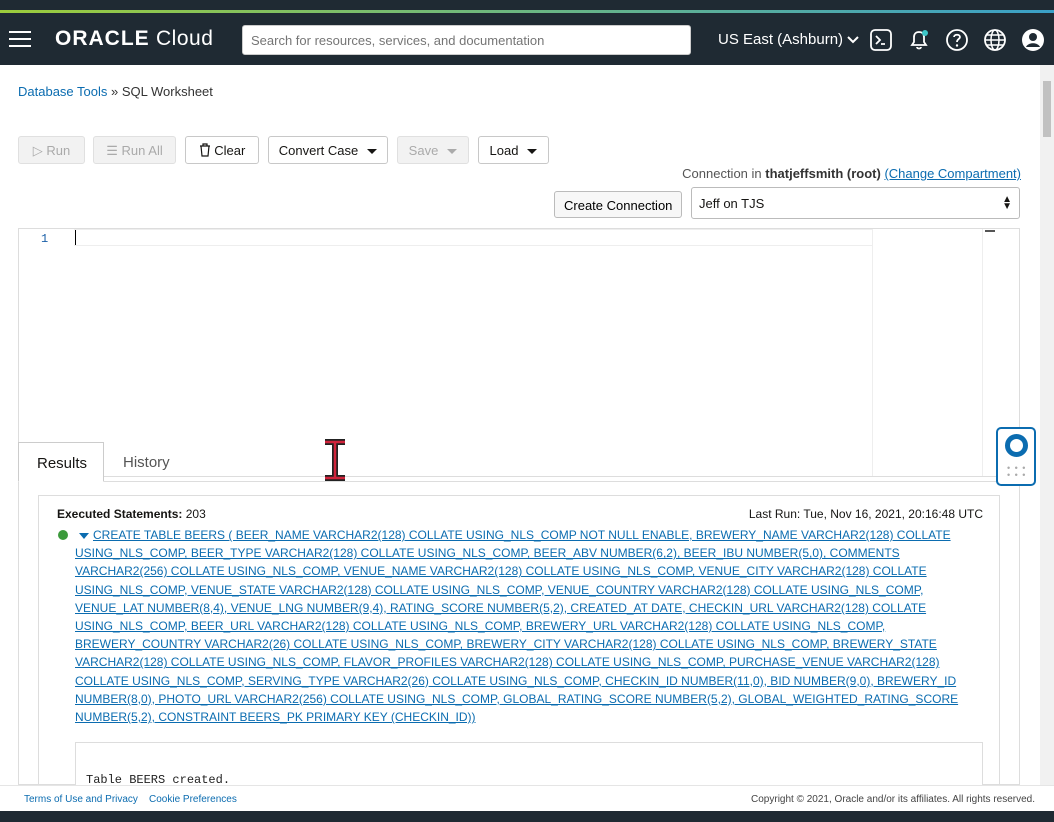 This screenshot has height=822, width=1054. Describe the element at coordinates (1047, 109) in the screenshot. I see `scrollbar-thumb` at that location.